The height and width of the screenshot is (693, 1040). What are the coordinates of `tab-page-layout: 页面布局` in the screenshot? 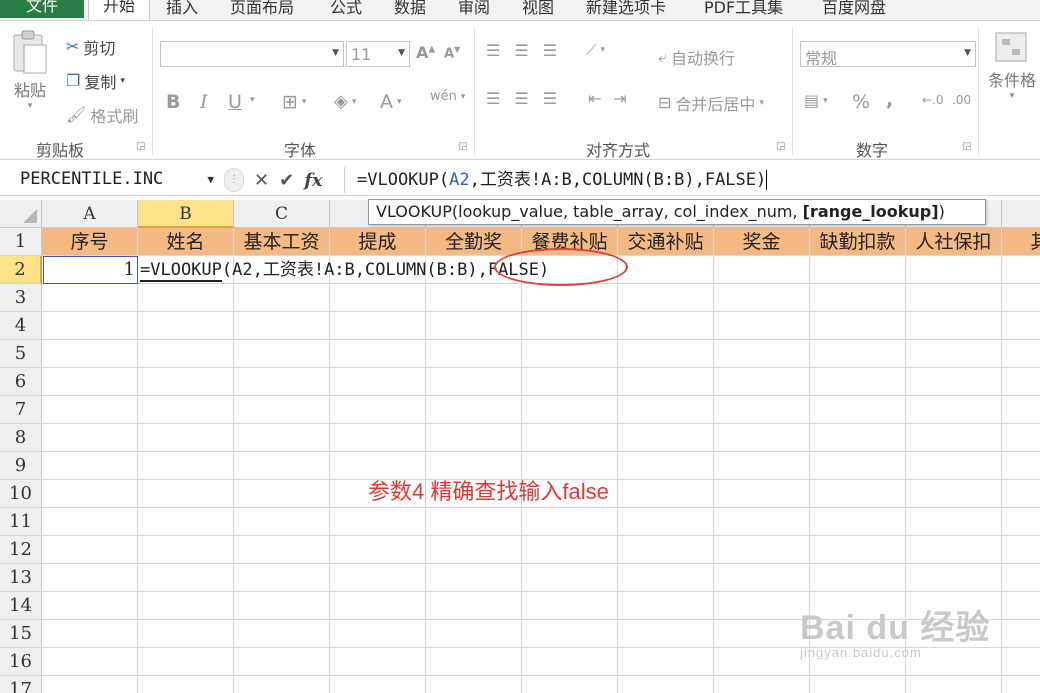 It's located at (262, 10).